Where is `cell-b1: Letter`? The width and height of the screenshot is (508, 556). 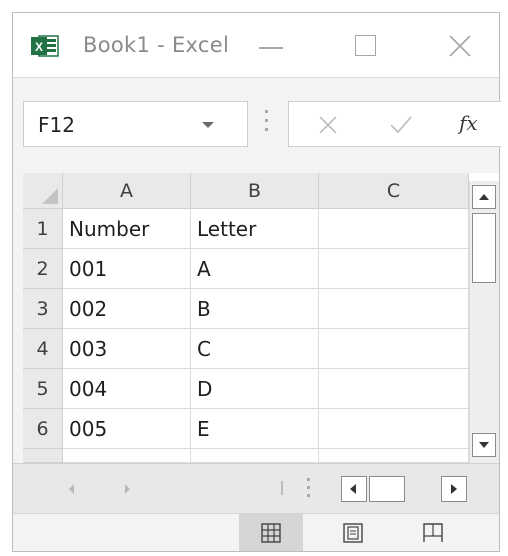
cell-b1: Letter is located at coordinates (255, 229).